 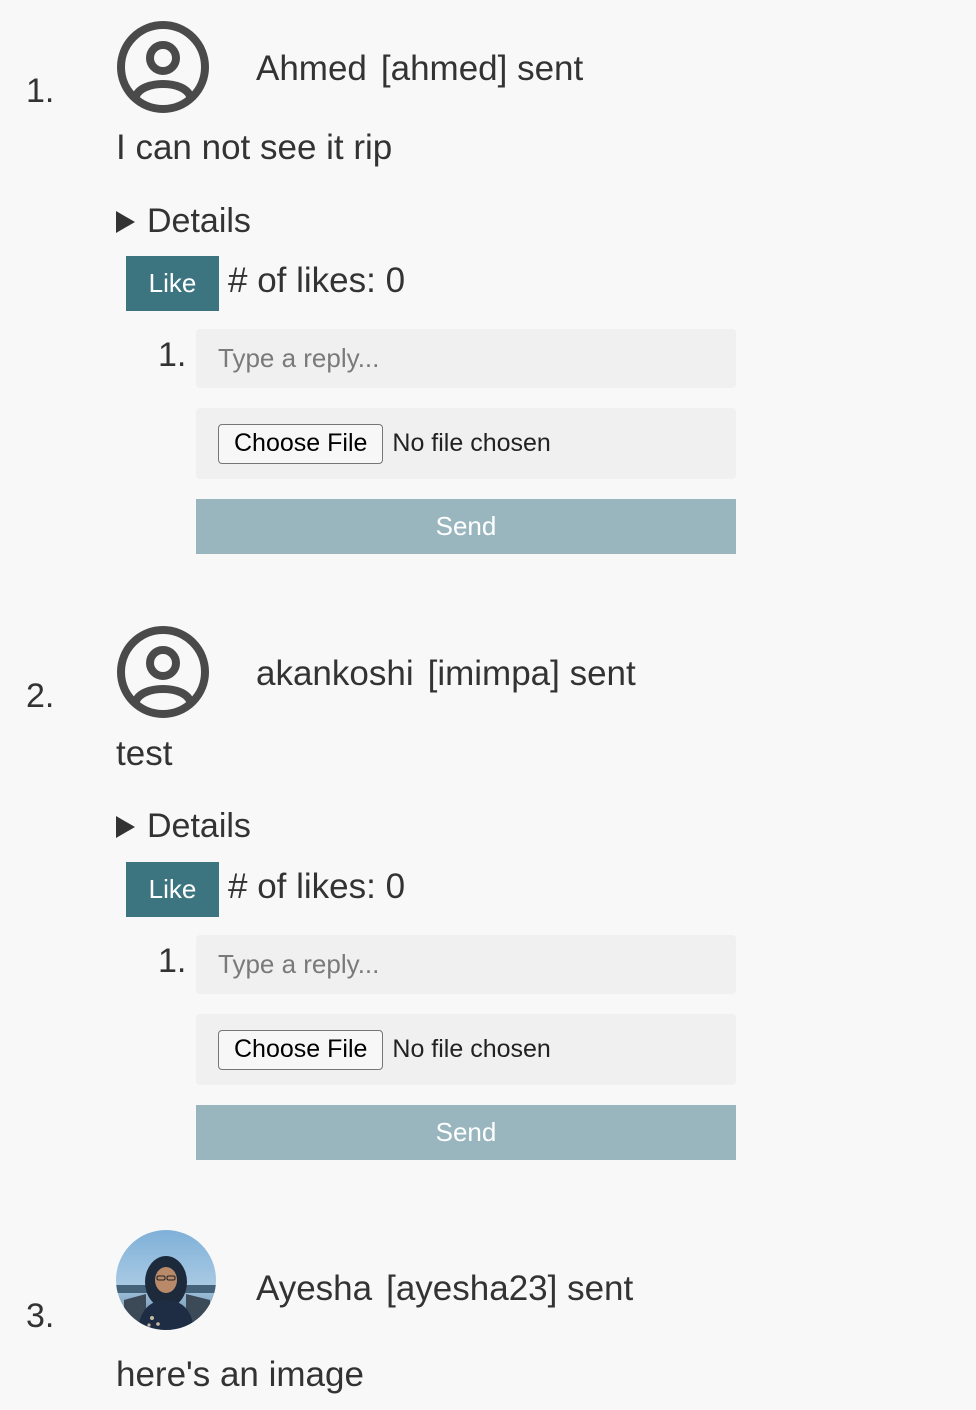 What do you see at coordinates (144, 753) in the screenshot?
I see `post-message: test` at bounding box center [144, 753].